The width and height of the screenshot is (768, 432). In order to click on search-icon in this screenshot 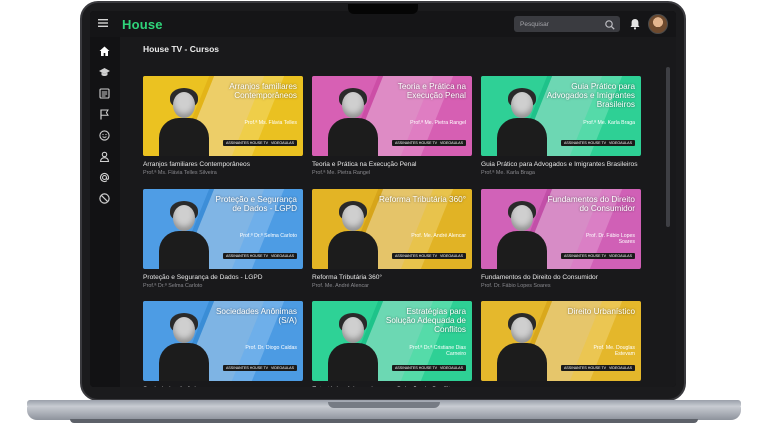, I will do `click(610, 24)`.